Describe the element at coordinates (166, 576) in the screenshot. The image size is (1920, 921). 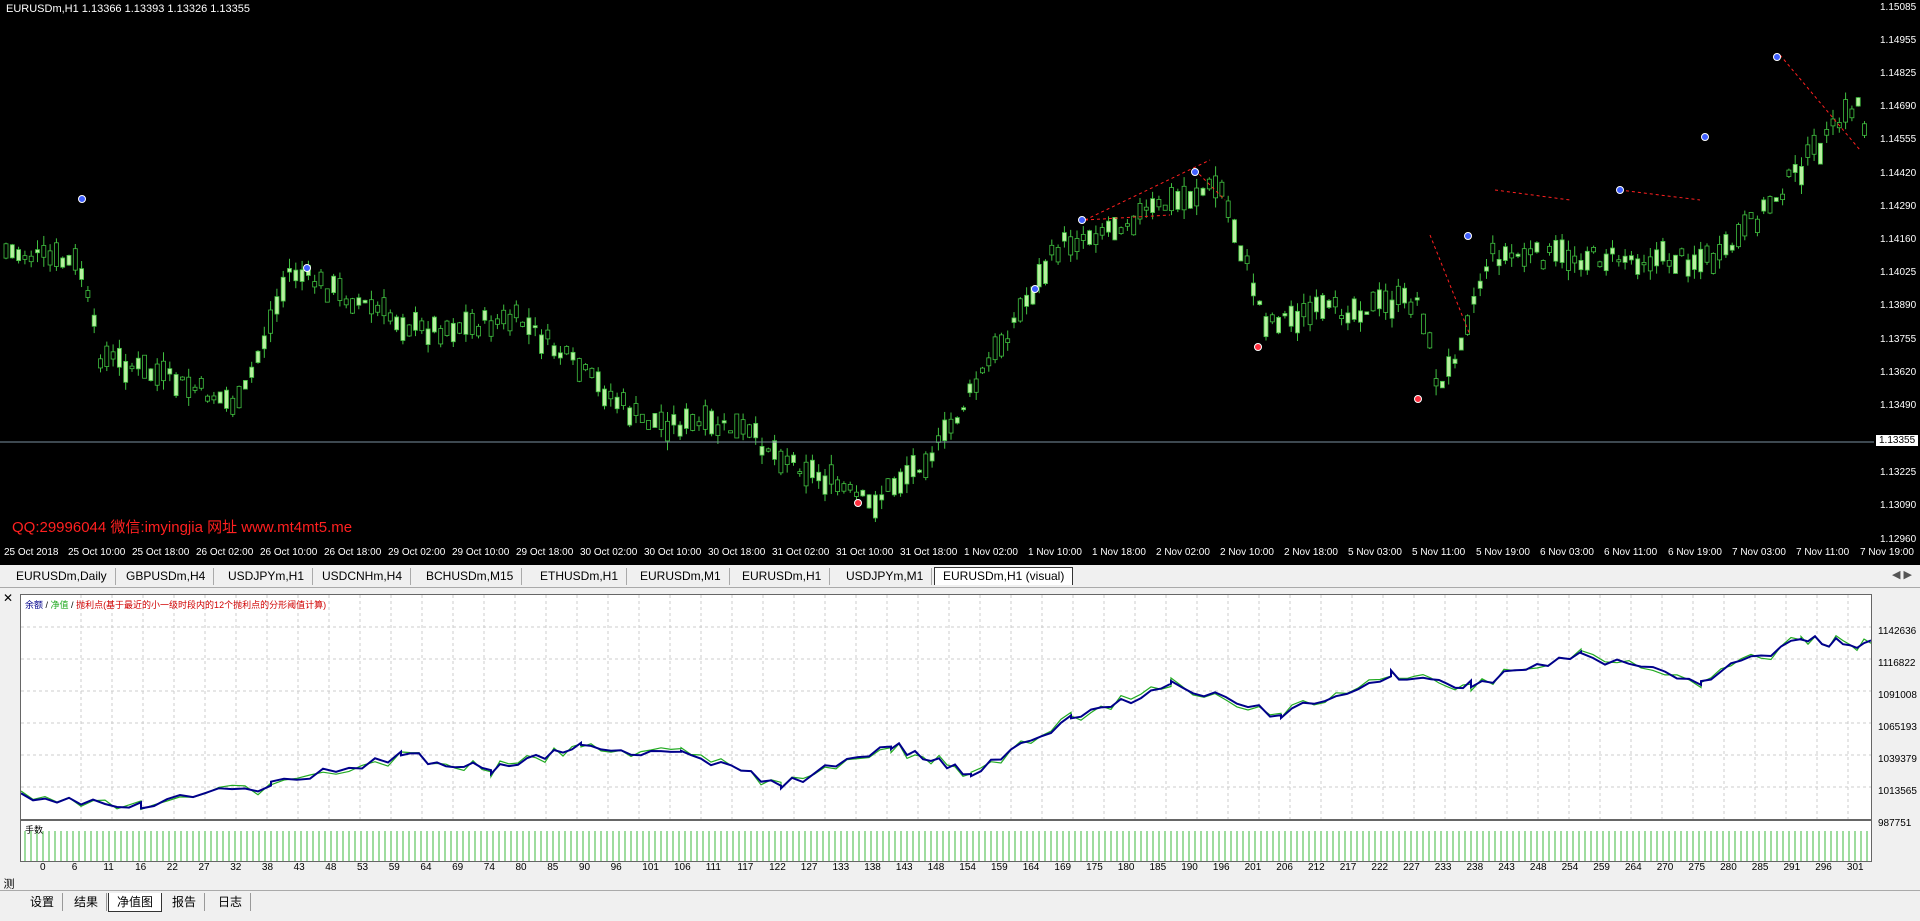
I see `chart-tab: GBPUSDm,H4` at that location.